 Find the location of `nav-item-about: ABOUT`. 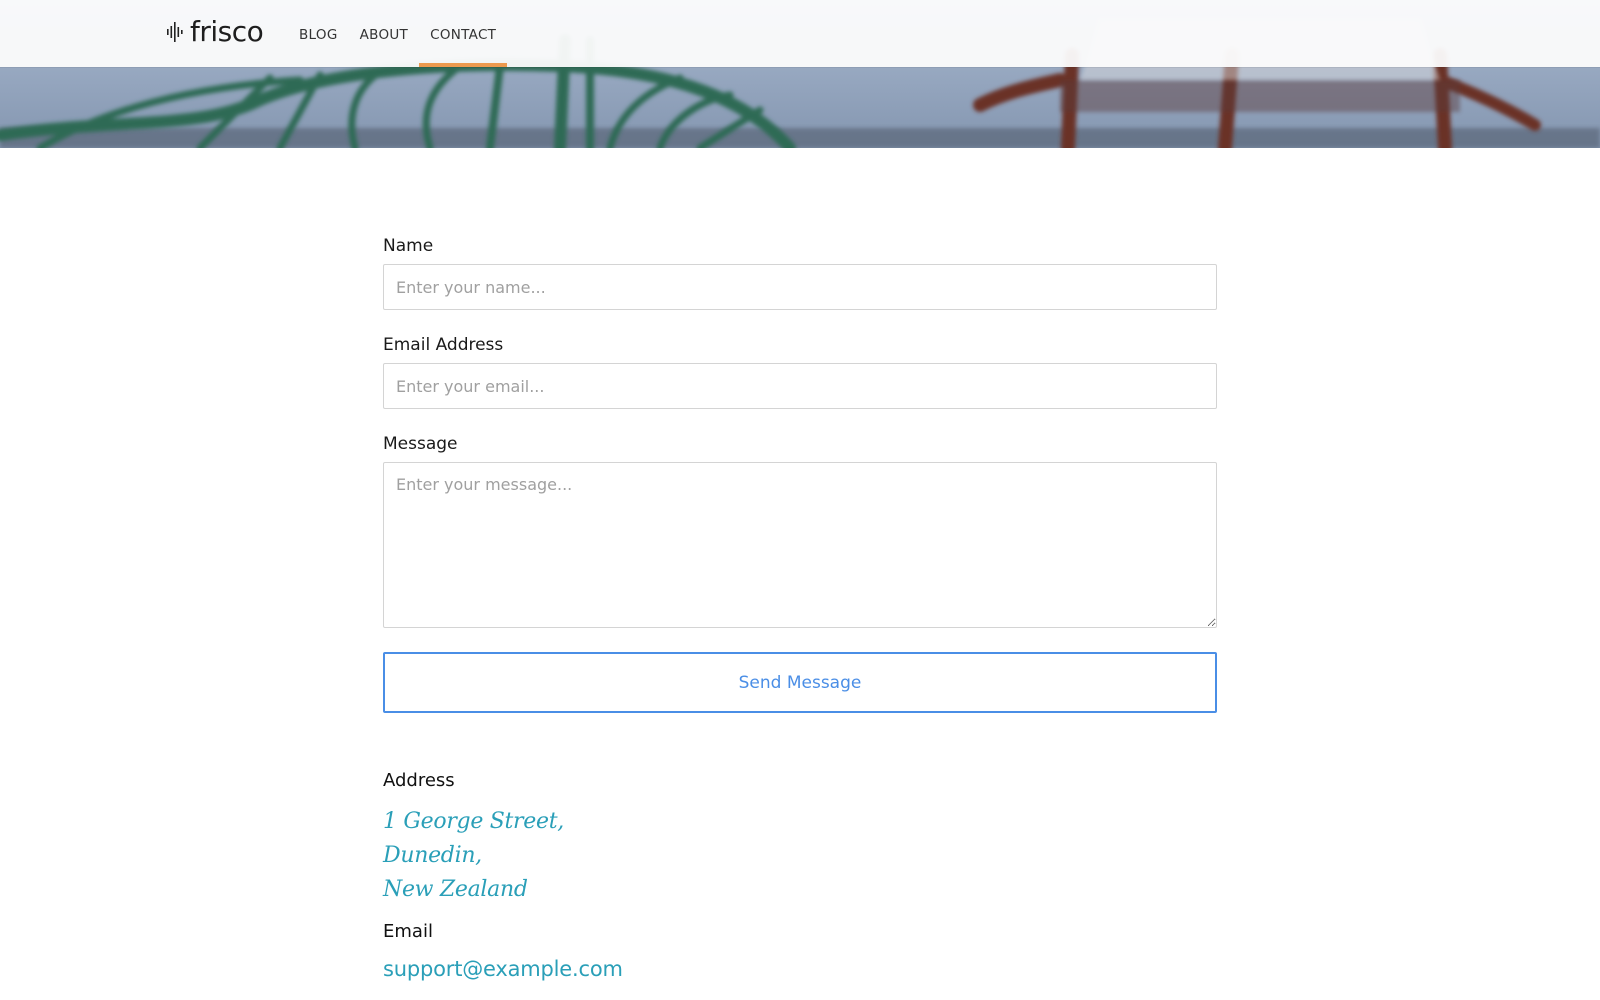

nav-item-about: ABOUT is located at coordinates (384, 33).